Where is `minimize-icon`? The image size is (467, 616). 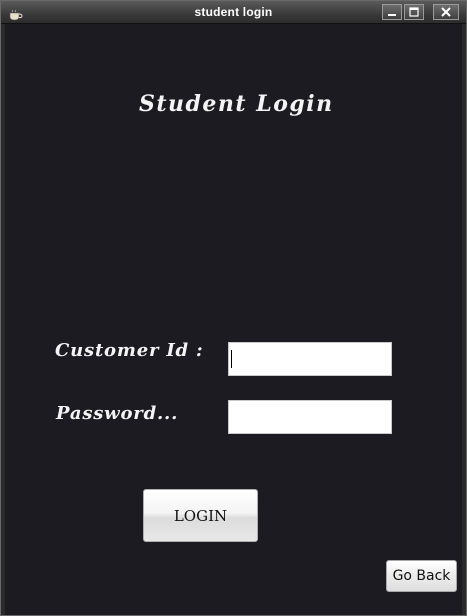 minimize-icon is located at coordinates (392, 12).